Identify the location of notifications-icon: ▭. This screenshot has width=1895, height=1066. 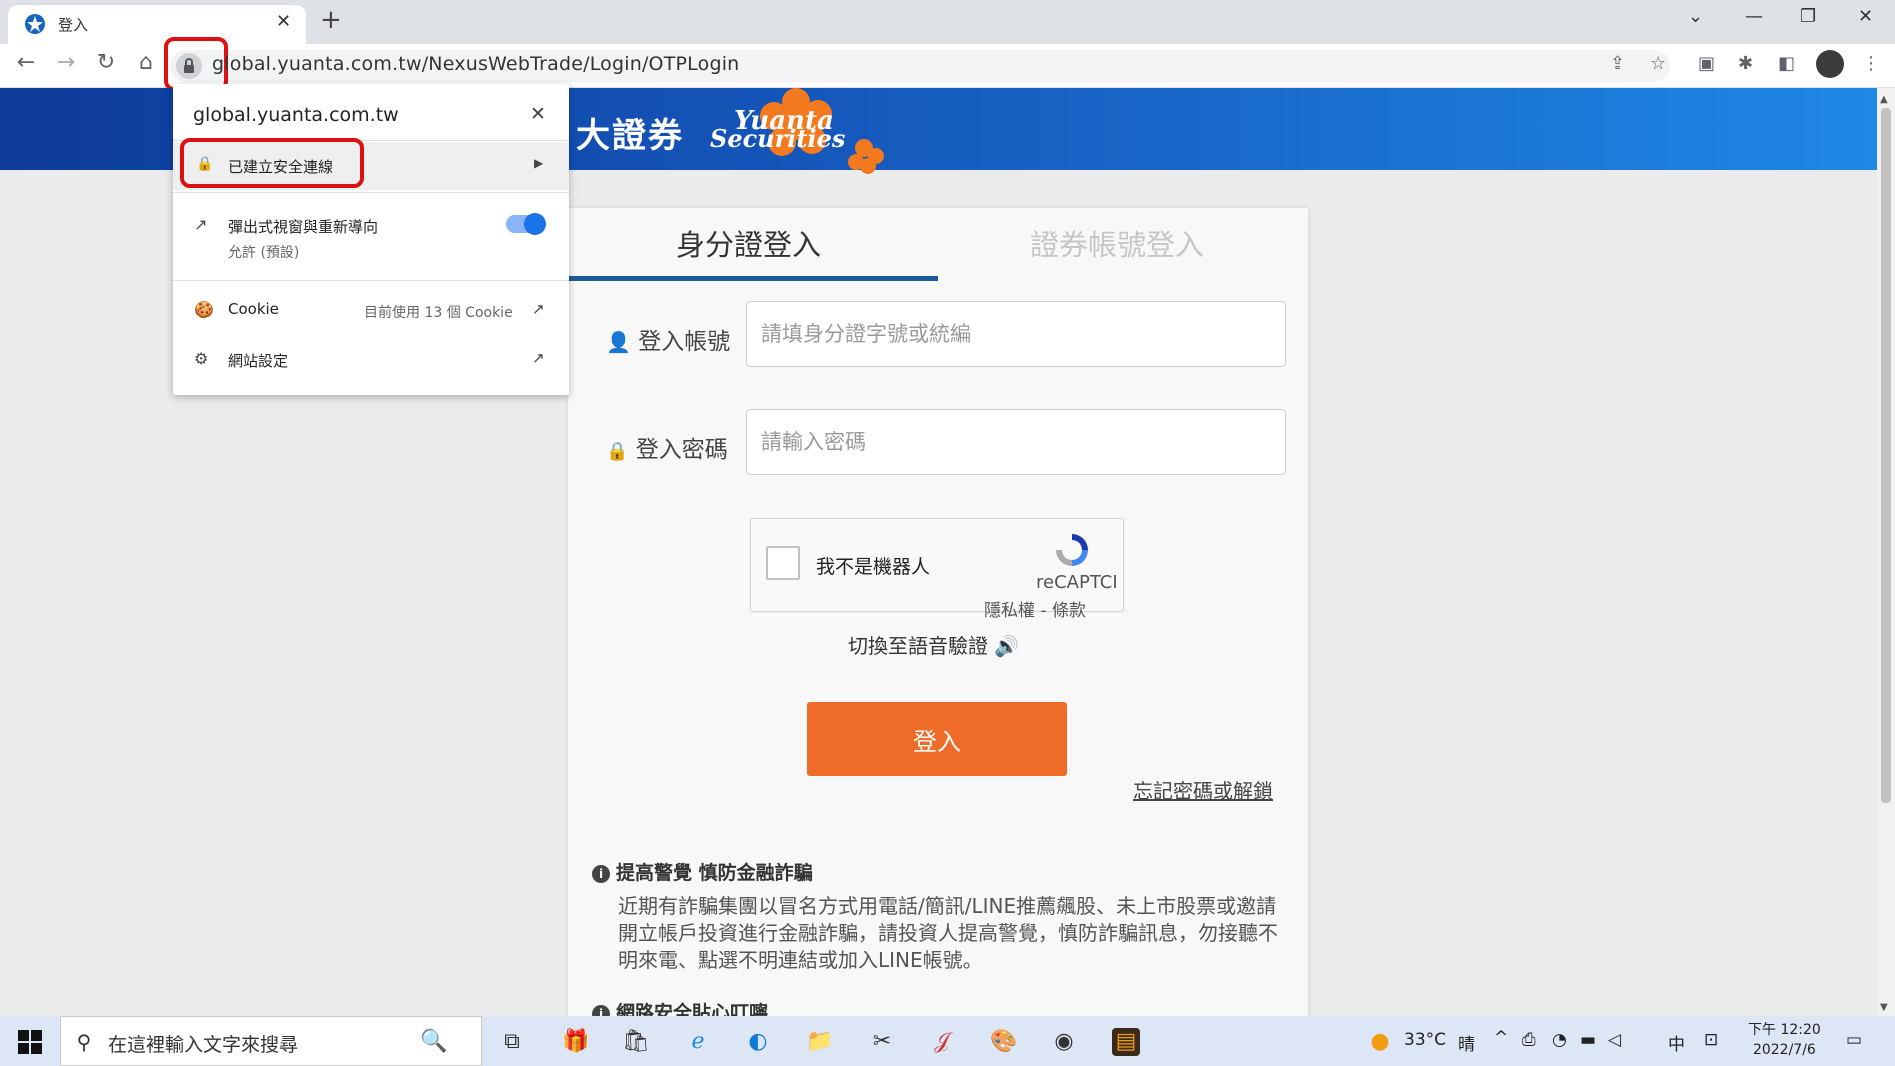
(1854, 1040).